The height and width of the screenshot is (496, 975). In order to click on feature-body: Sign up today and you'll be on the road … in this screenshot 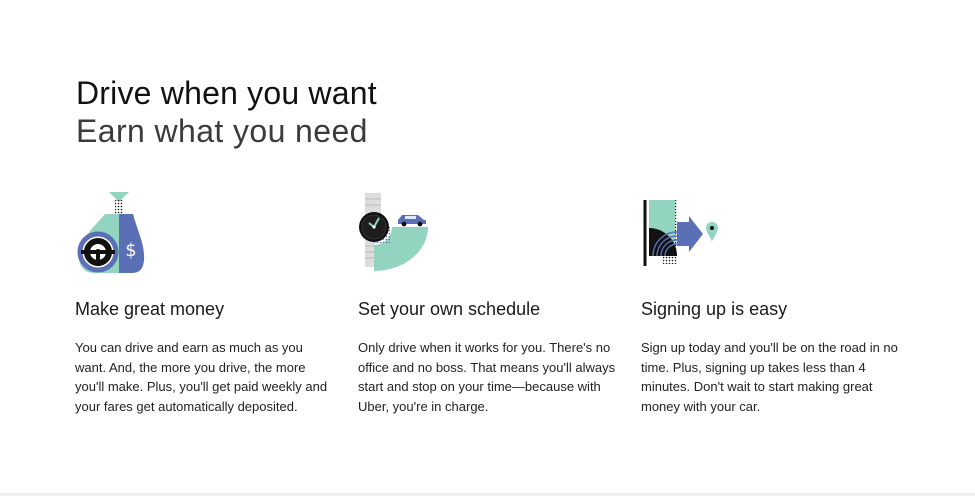, I will do `click(769, 377)`.